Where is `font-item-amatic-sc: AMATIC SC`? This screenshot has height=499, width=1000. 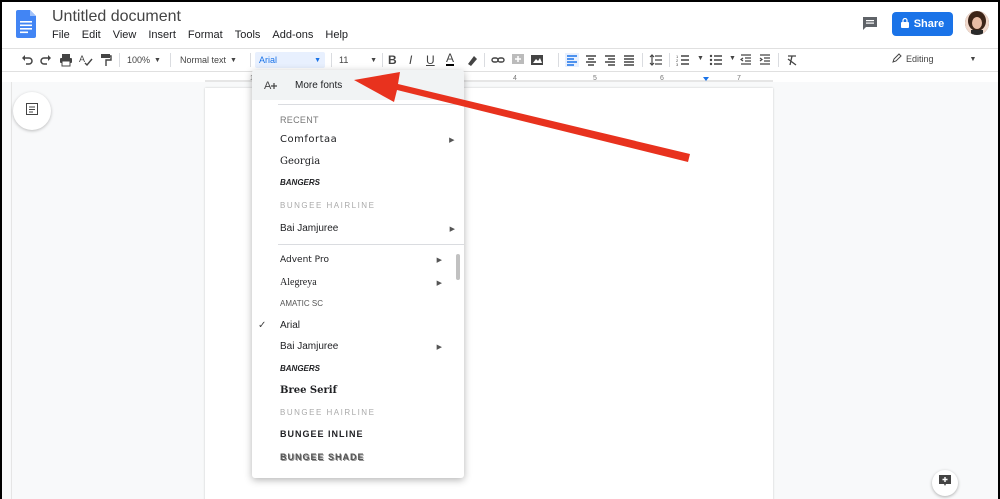
font-item-amatic-sc: AMATIC SC is located at coordinates (361, 303).